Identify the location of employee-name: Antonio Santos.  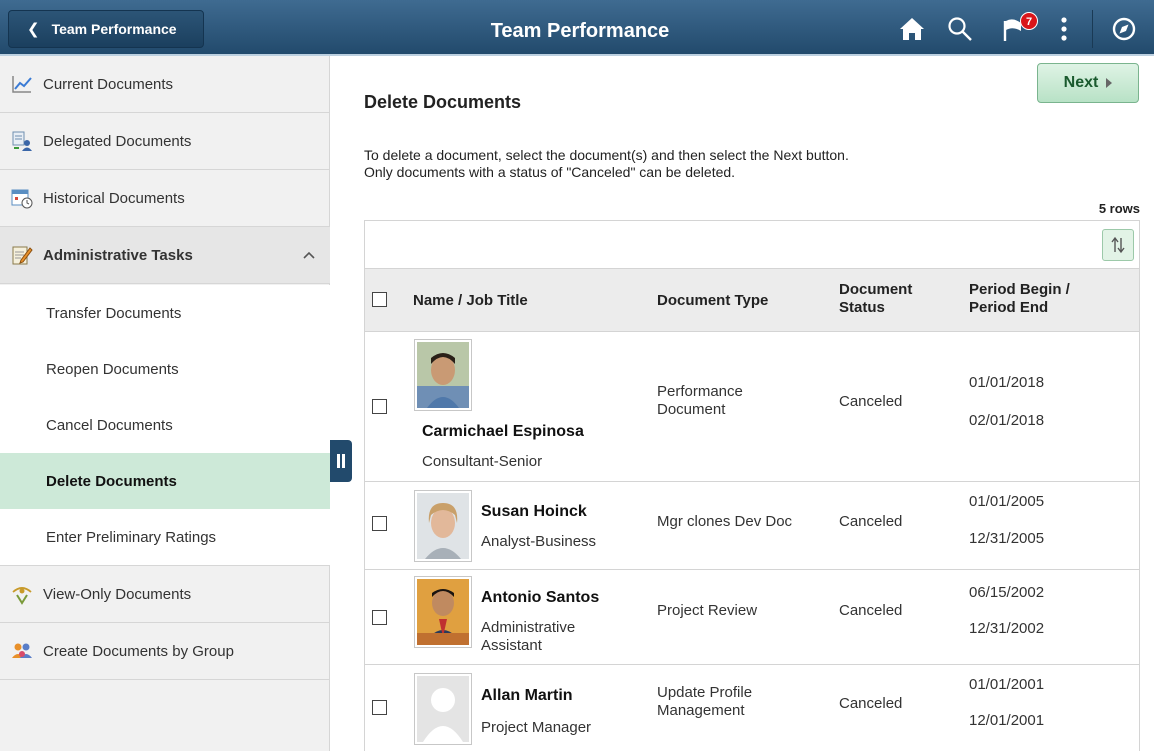
(540, 598).